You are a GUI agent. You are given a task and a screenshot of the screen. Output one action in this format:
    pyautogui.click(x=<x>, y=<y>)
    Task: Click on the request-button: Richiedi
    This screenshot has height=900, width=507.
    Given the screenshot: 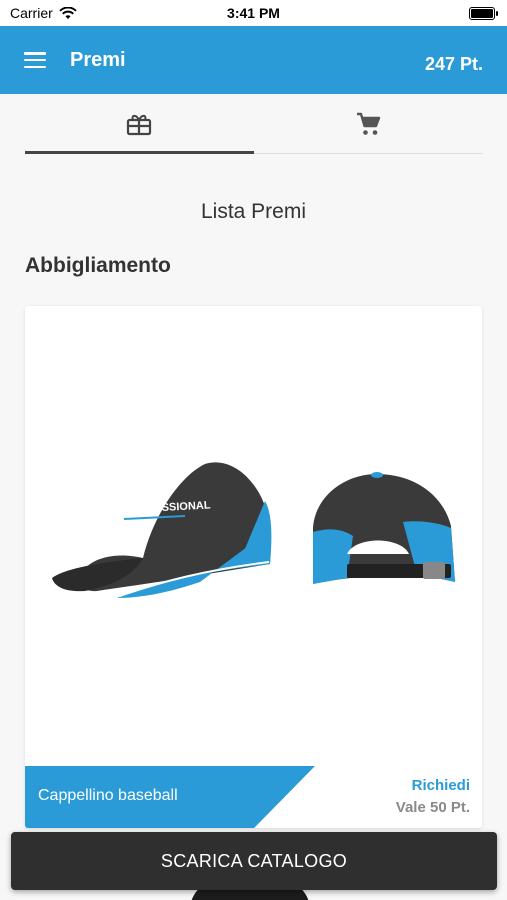 What is the action you would take?
    pyautogui.click(x=441, y=785)
    